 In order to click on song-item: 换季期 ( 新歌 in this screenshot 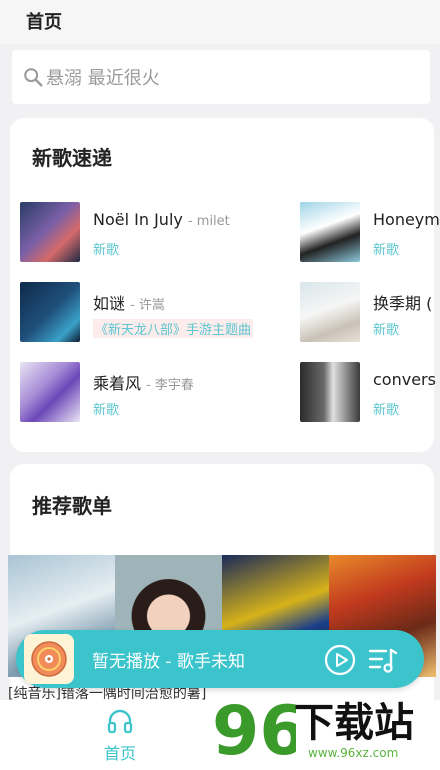, I will do `click(370, 313)`.